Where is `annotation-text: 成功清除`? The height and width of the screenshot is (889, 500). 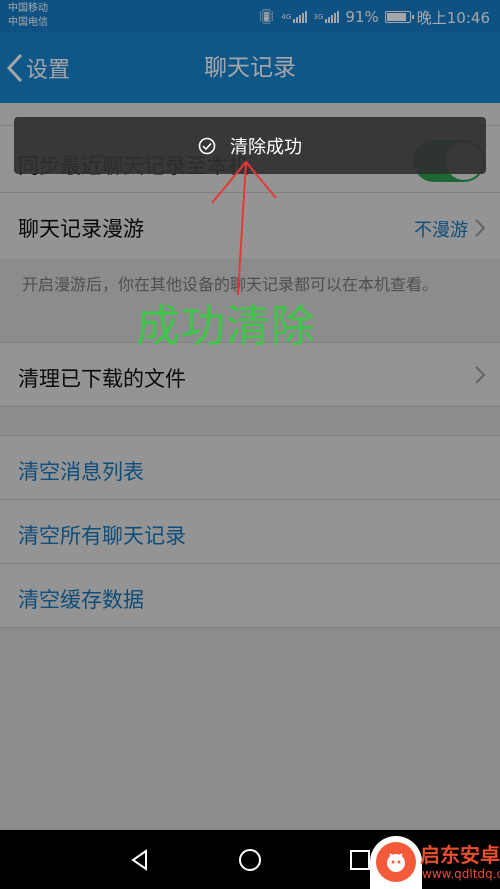
annotation-text: 成功清除 is located at coordinates (226, 326).